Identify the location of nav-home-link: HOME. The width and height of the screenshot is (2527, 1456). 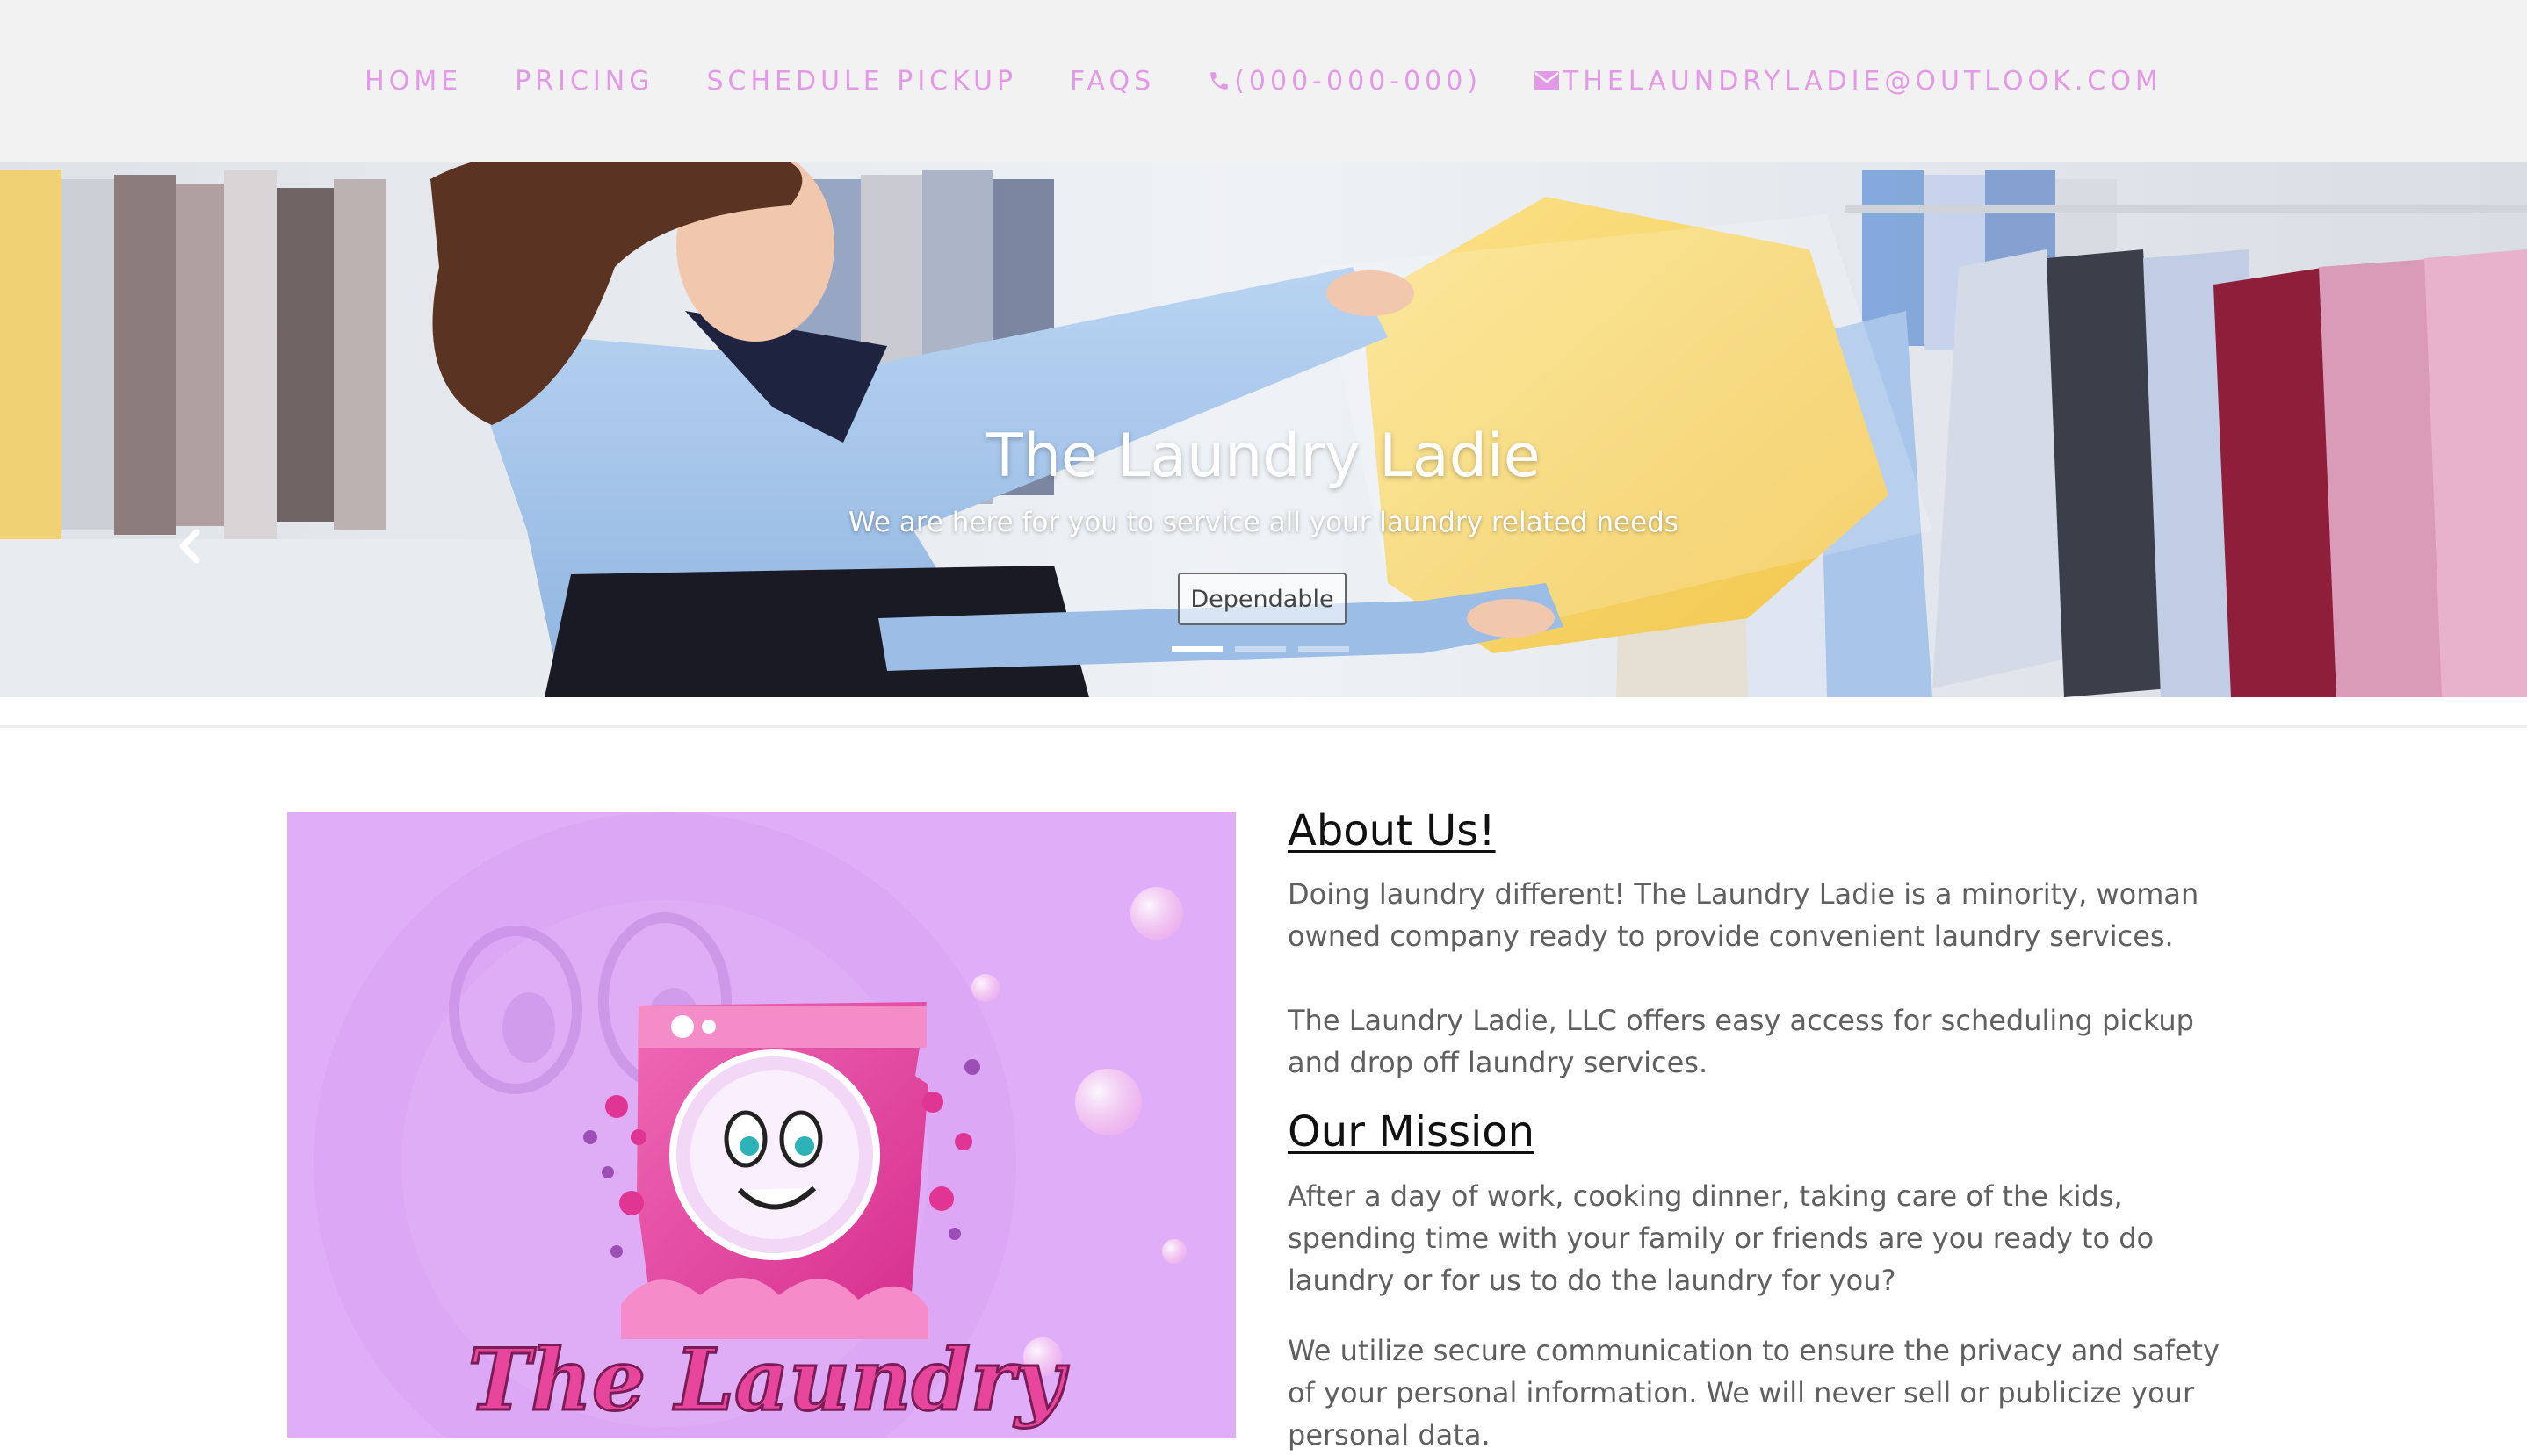
(413, 81).